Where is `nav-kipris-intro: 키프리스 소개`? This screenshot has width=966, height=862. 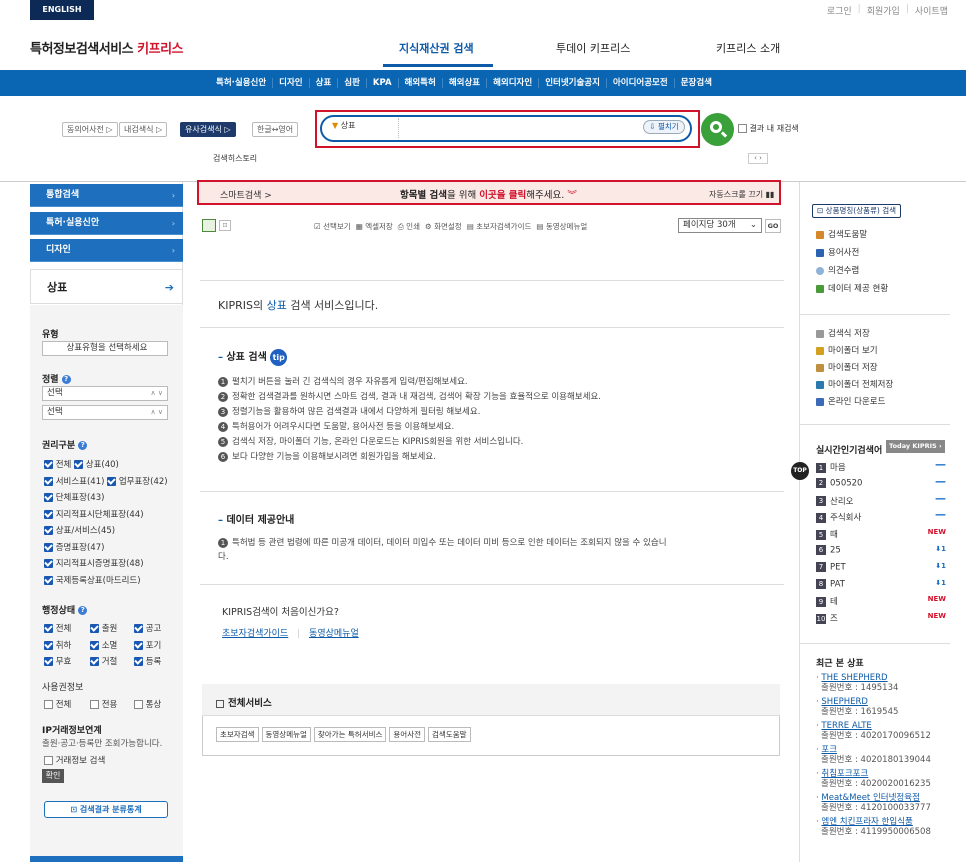 nav-kipris-intro: 키프리스 소개 is located at coordinates (748, 48).